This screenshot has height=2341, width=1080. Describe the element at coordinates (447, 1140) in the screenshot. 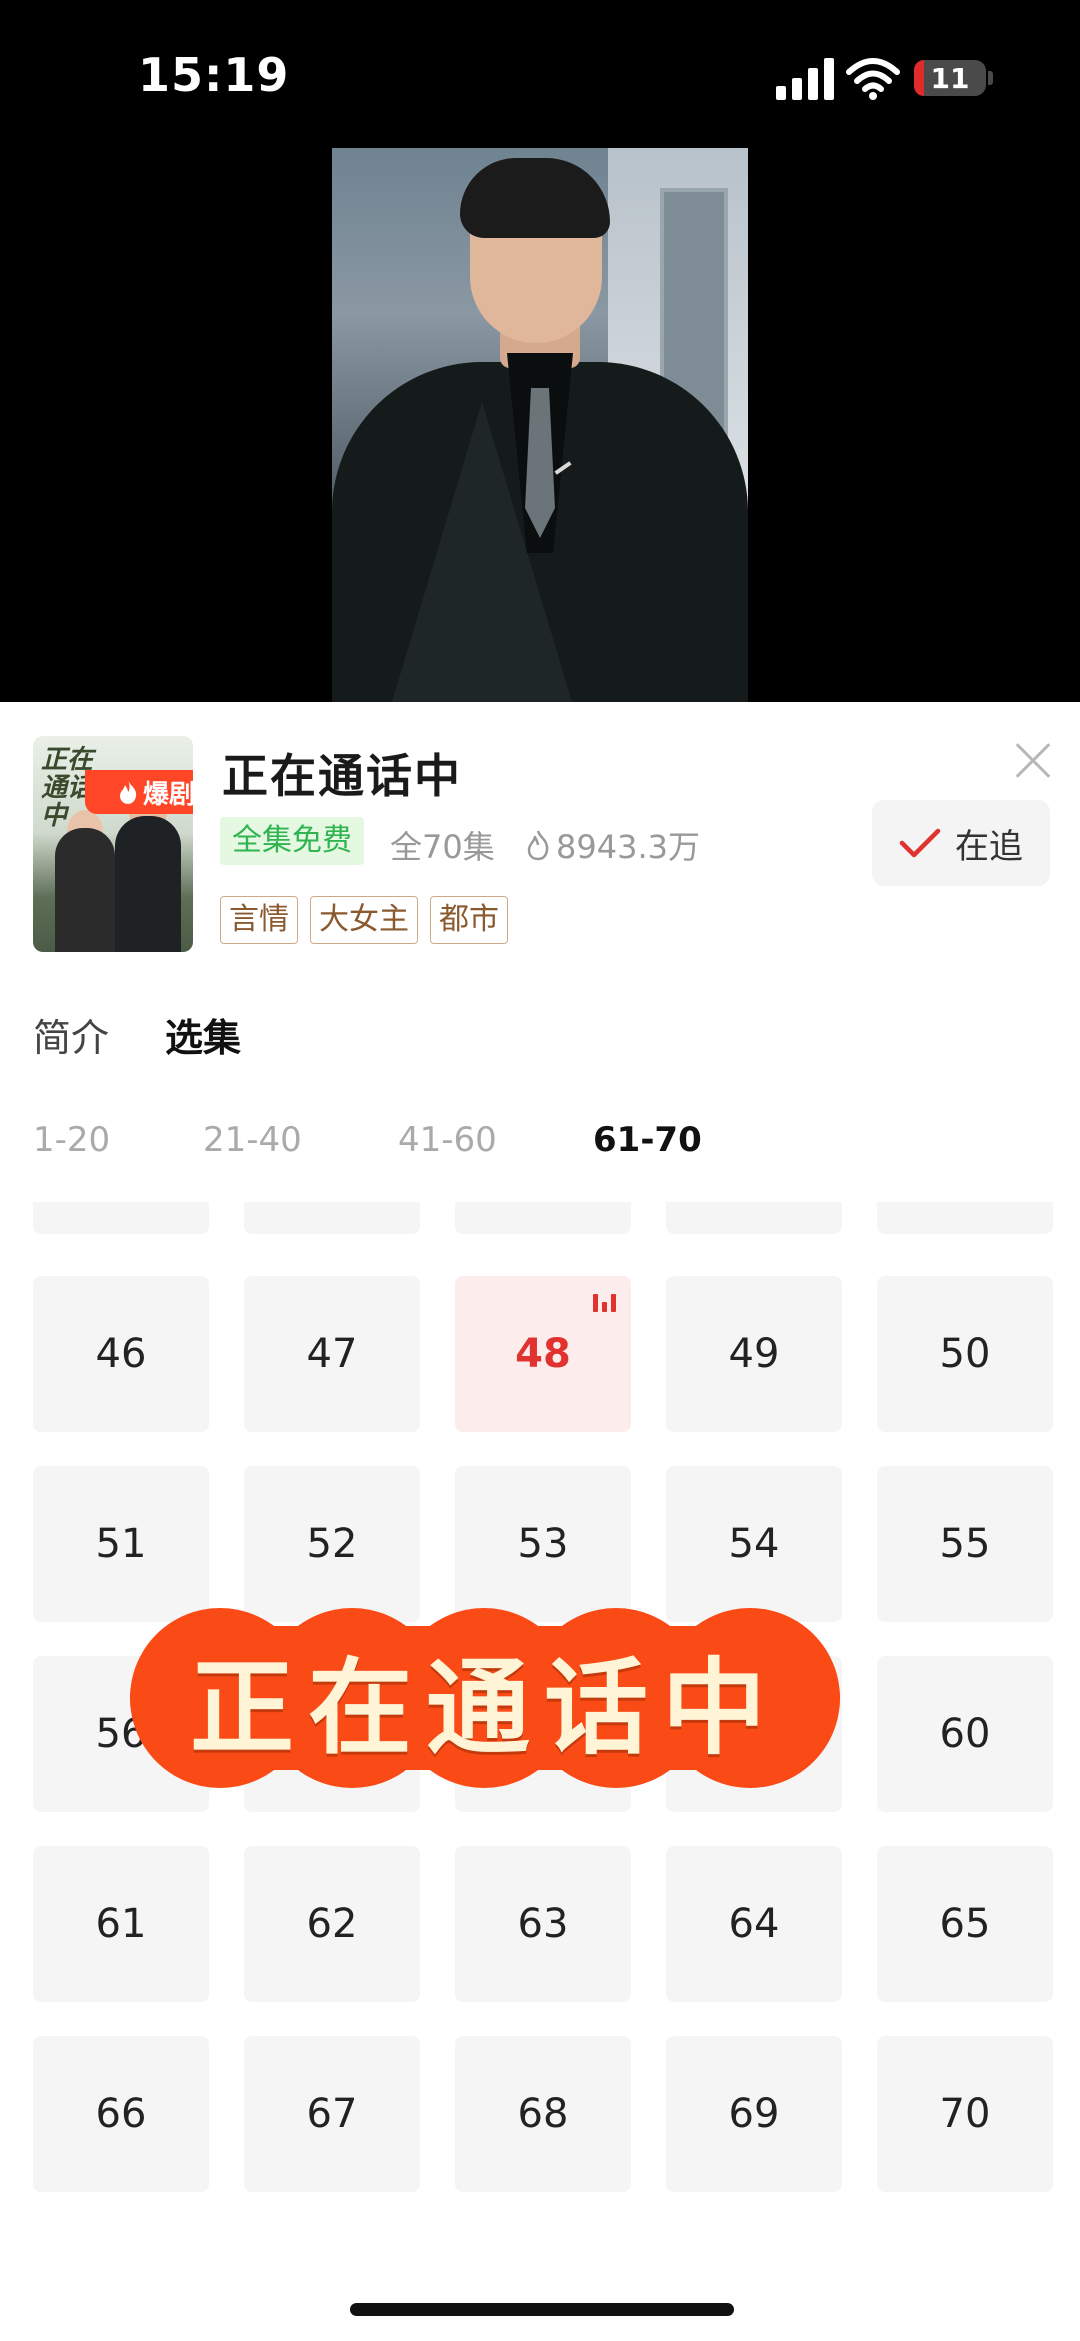

I see `range-tab-41-60: 41-60` at that location.